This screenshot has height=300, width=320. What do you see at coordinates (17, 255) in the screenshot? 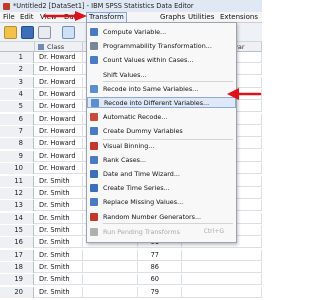
I see `row-number: 17` at bounding box center [17, 255].